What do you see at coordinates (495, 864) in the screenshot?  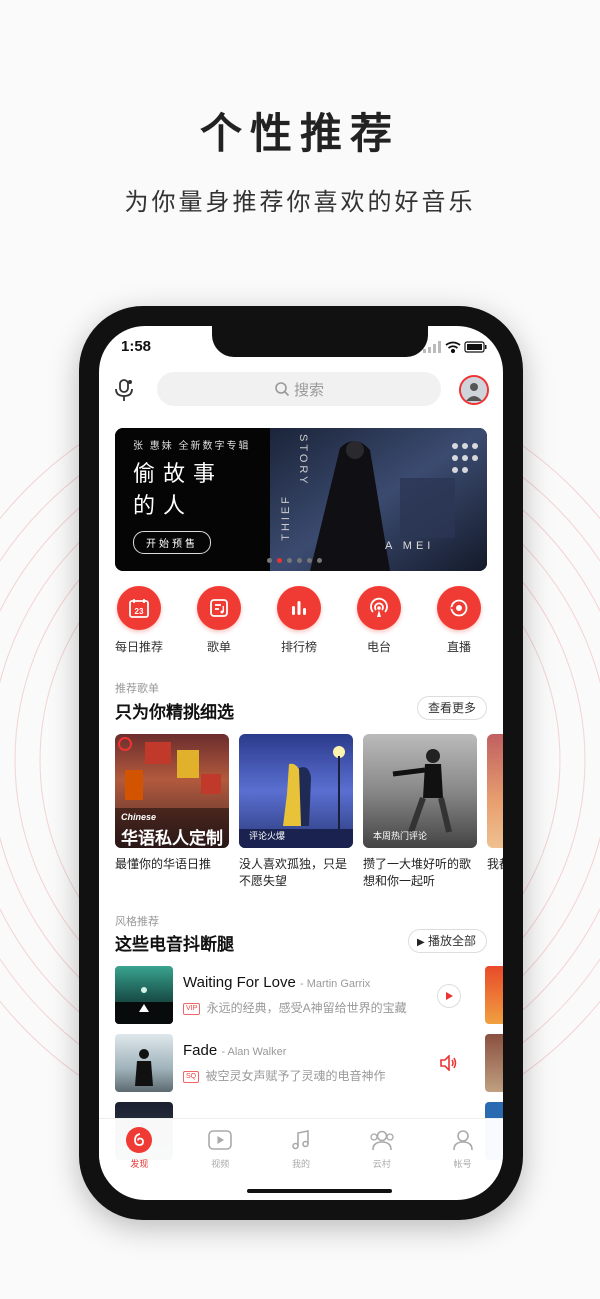 I see `playlist-desc: 我都不` at bounding box center [495, 864].